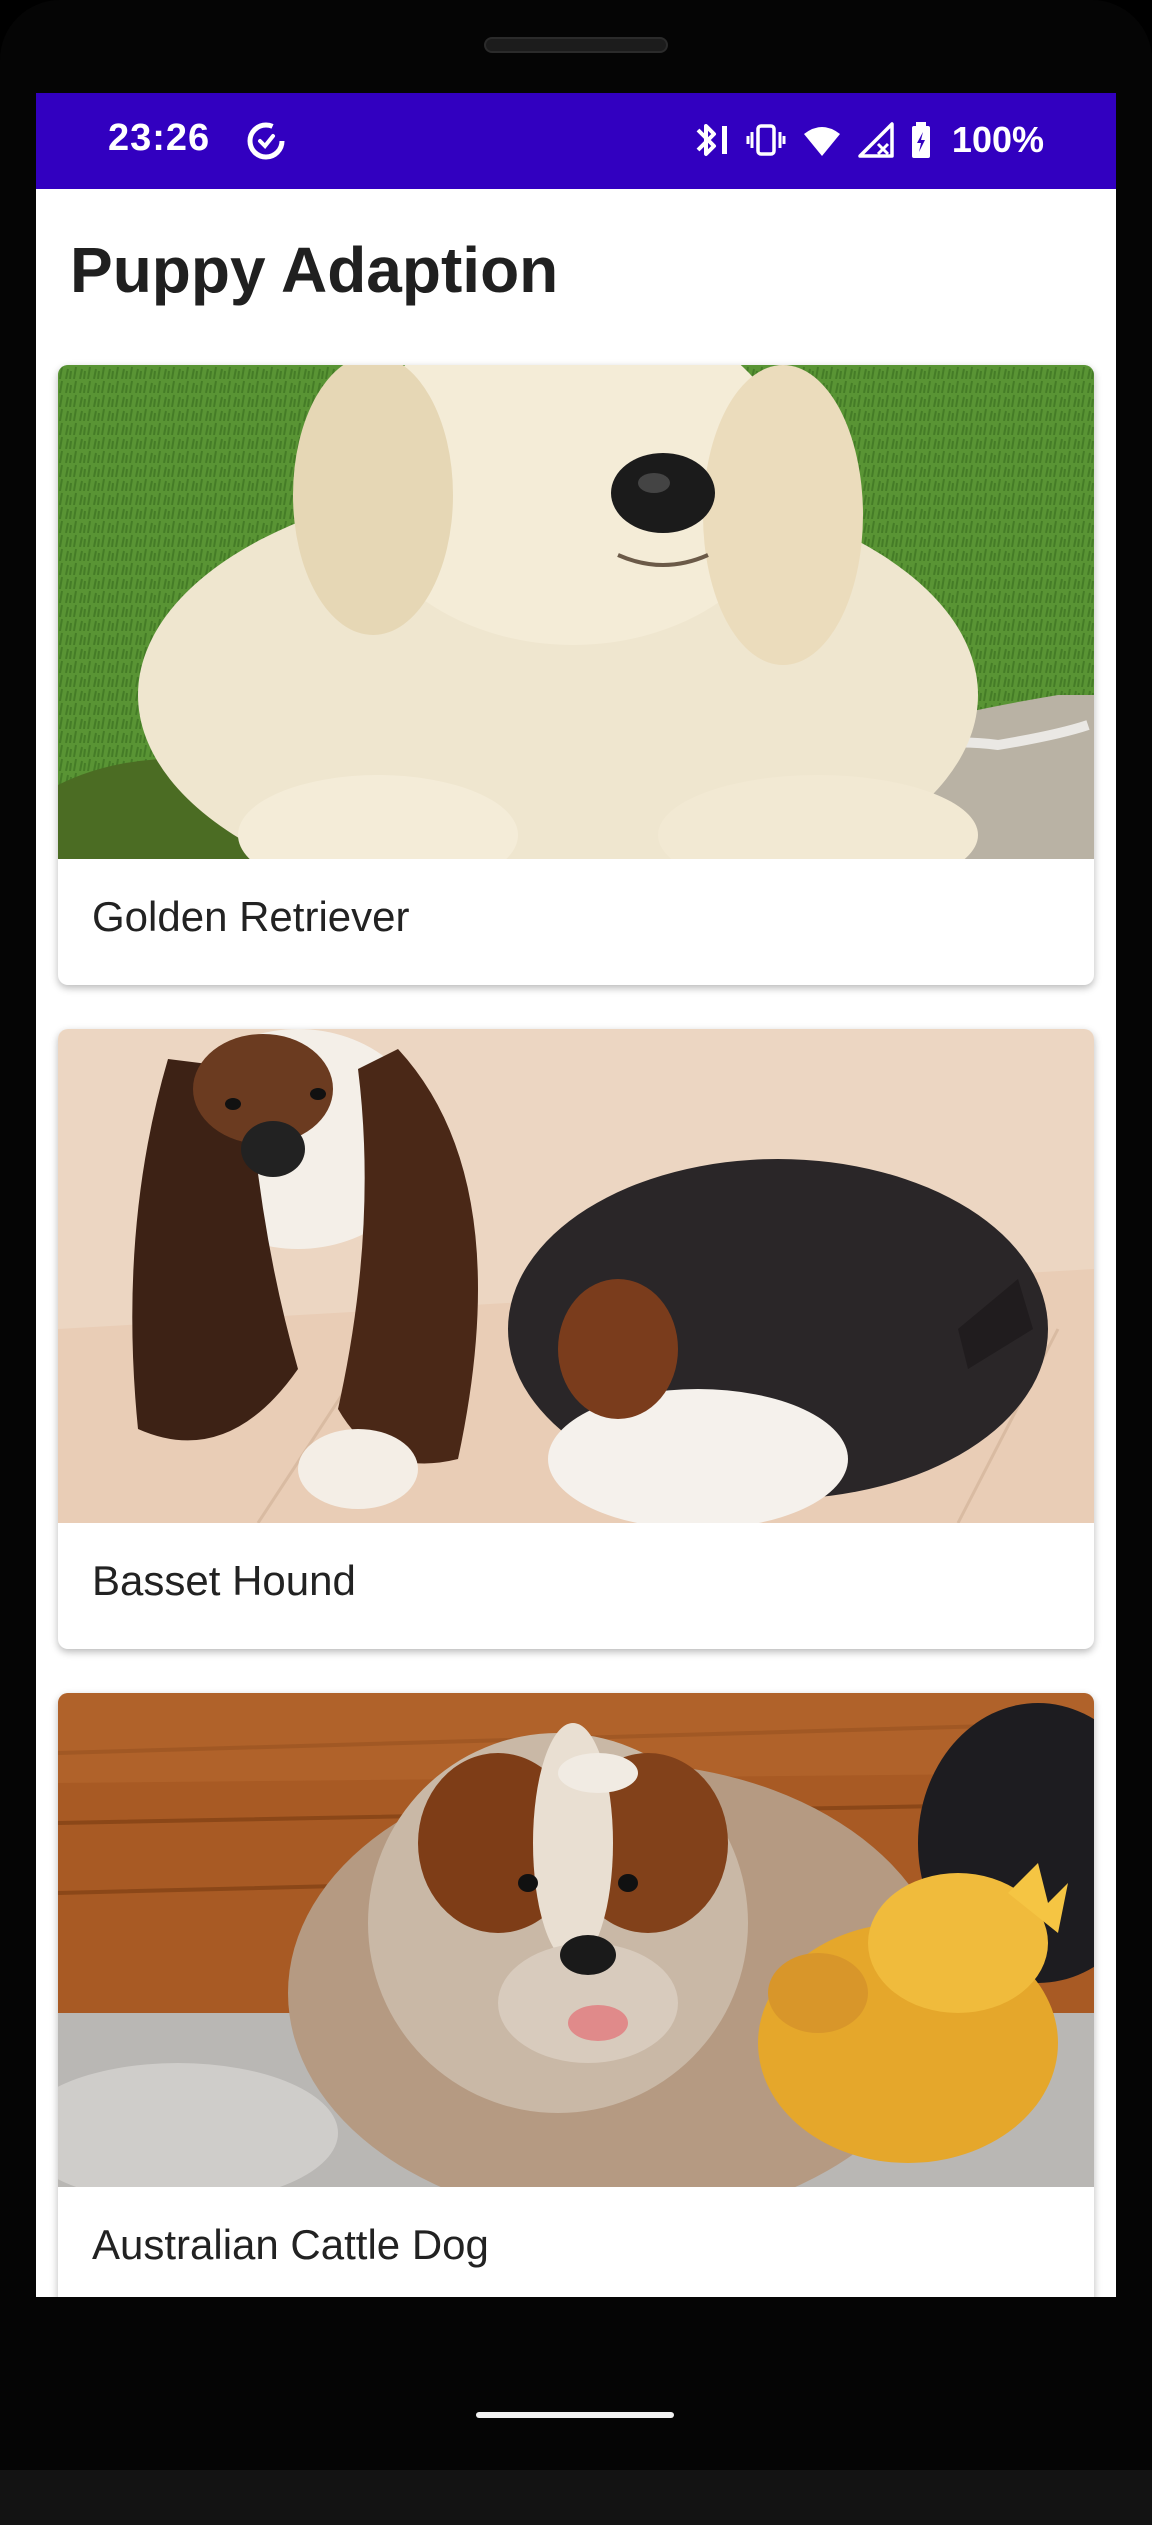  Describe the element at coordinates (251, 916) in the screenshot. I see `puppy-name: Golden Retriever` at that location.